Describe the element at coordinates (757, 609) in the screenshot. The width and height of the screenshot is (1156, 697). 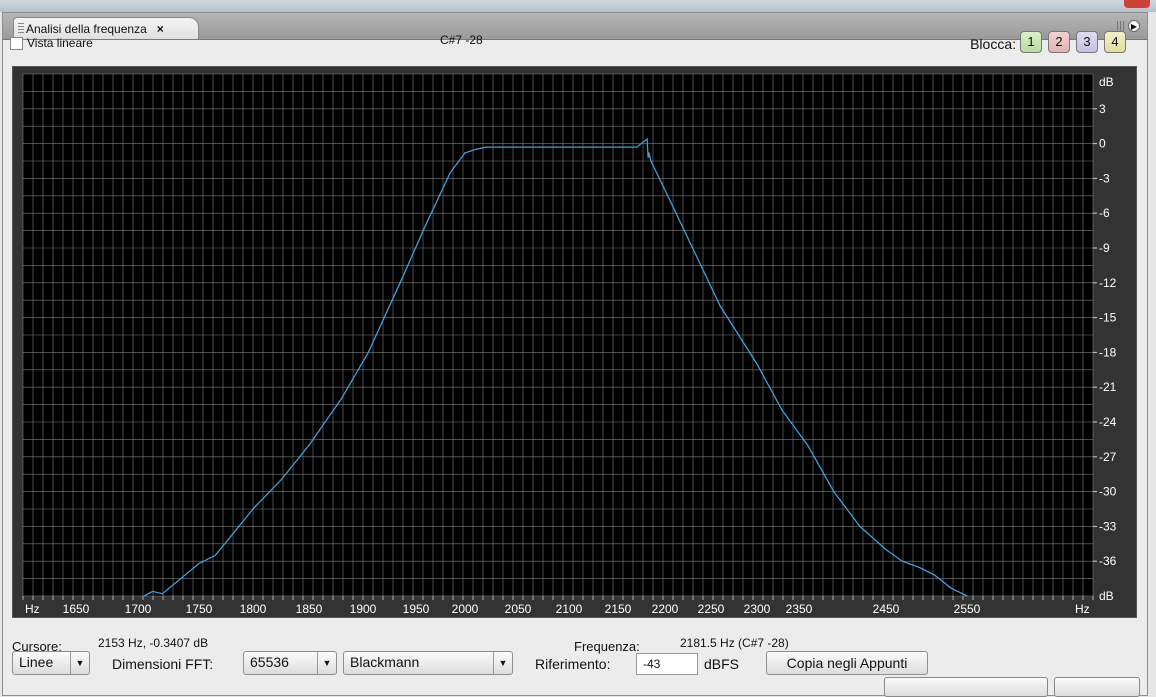
I see `x-tick-label: 2300` at that location.